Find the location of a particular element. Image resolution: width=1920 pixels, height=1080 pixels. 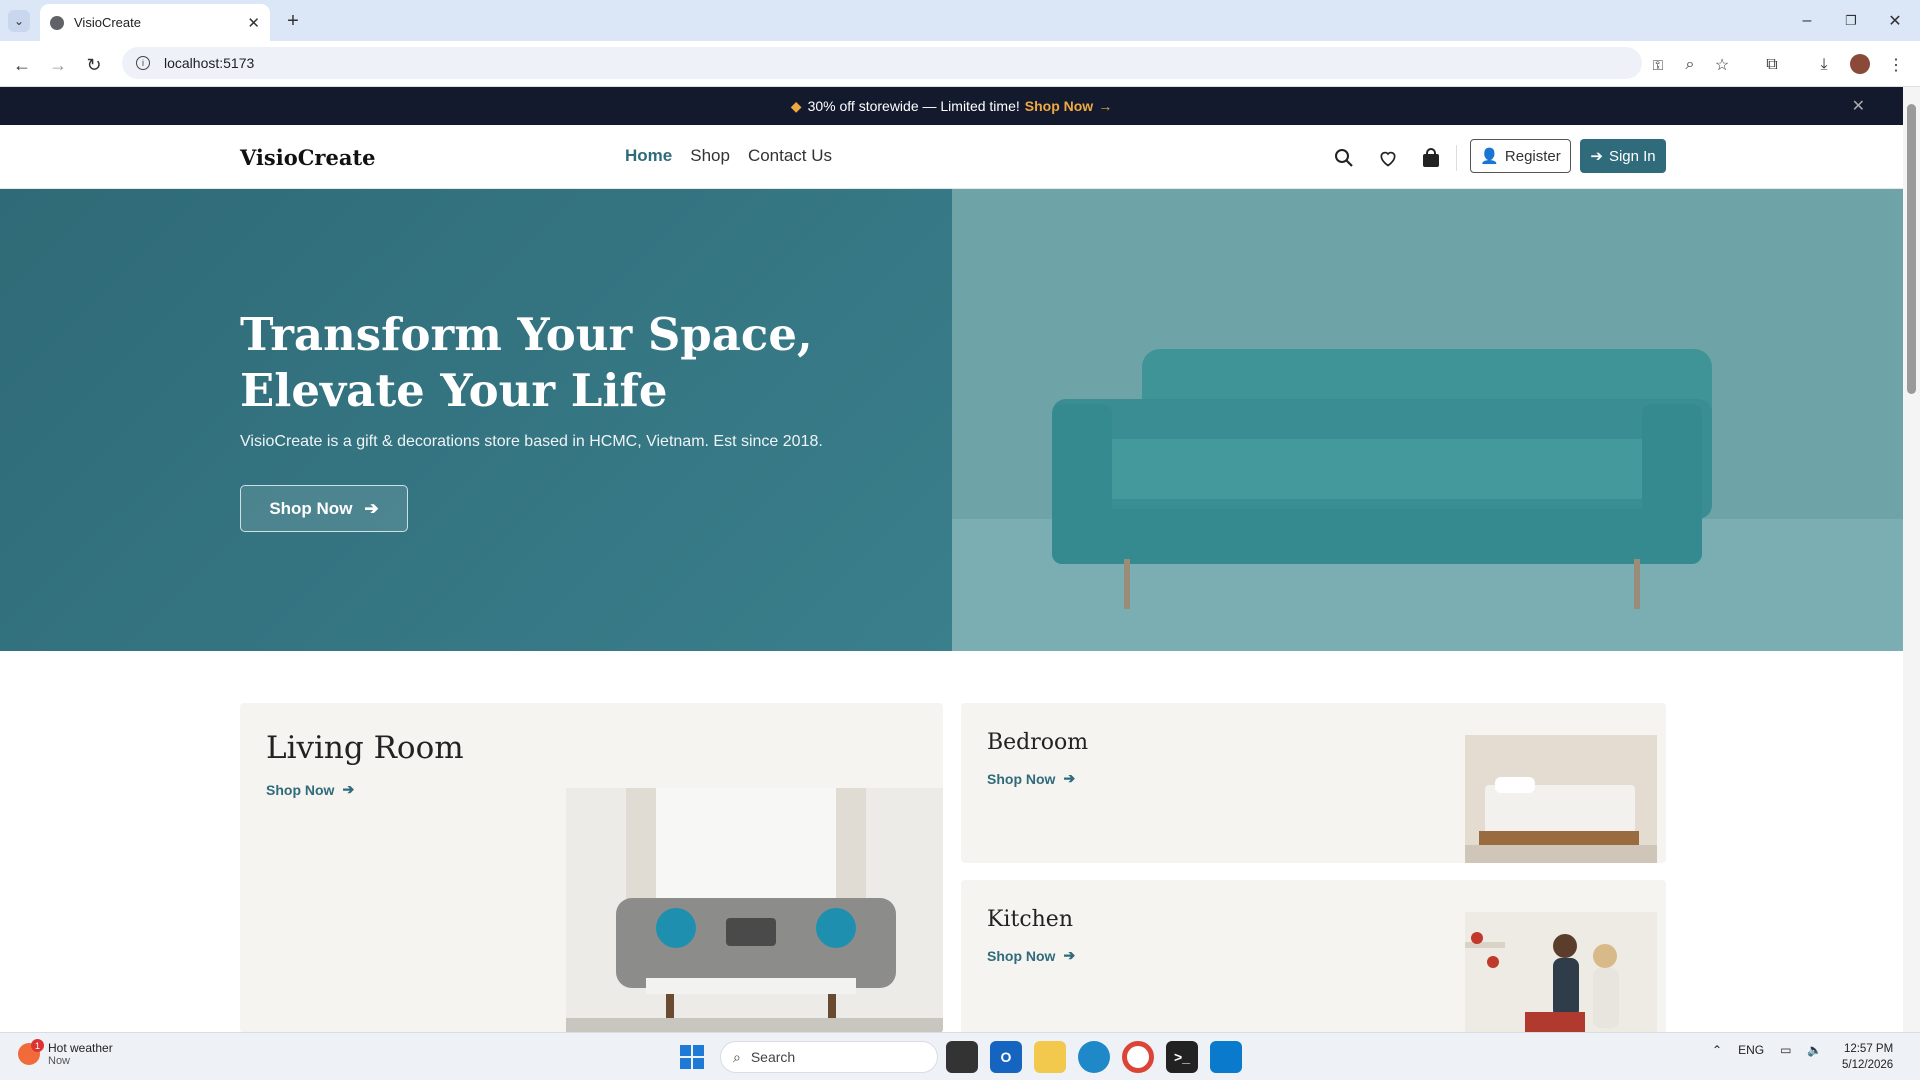

bookmark-star-icon: ☆ is located at coordinates (1722, 65).